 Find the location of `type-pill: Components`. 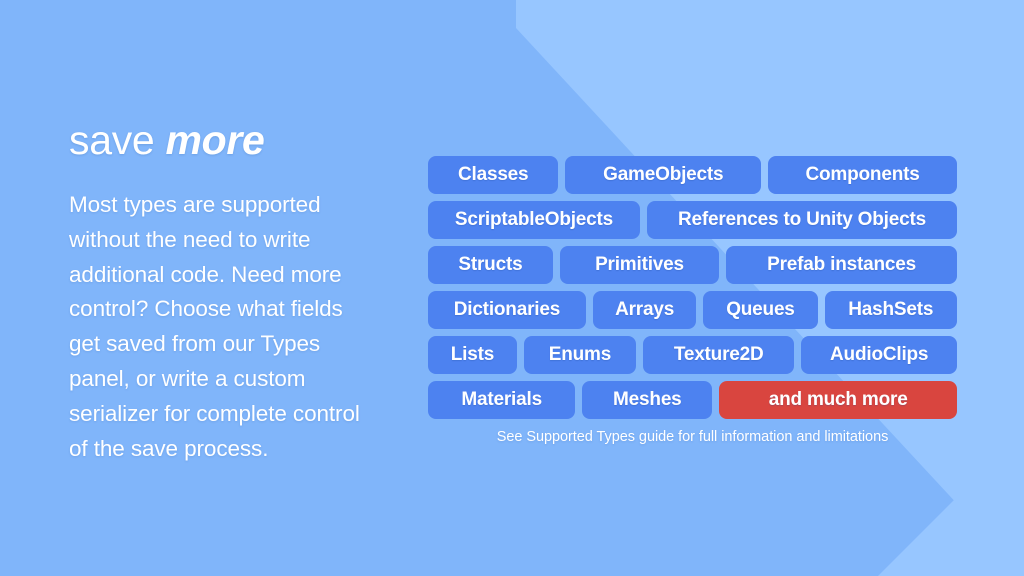

type-pill: Components is located at coordinates (862, 175).